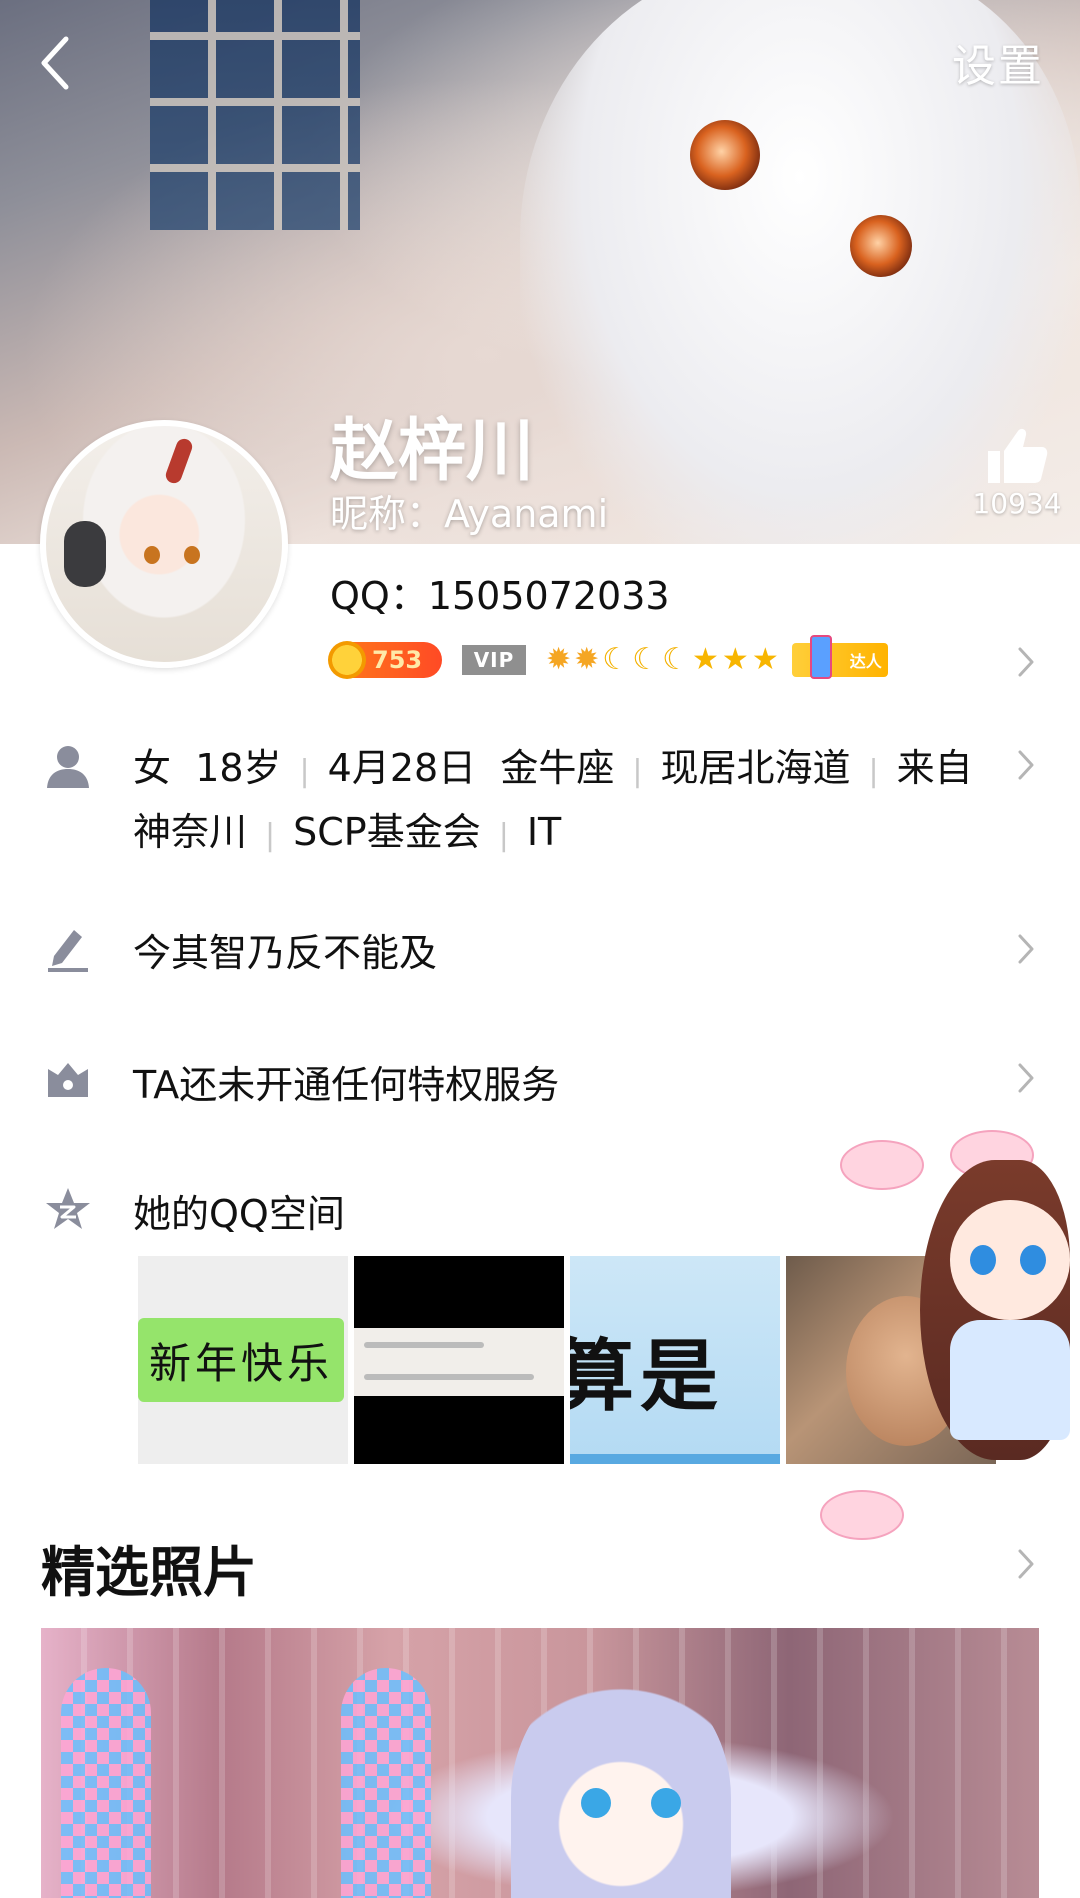 Image resolution: width=1080 pixels, height=1898 pixels. I want to click on thumbs-up-icon, so click(1018, 455).